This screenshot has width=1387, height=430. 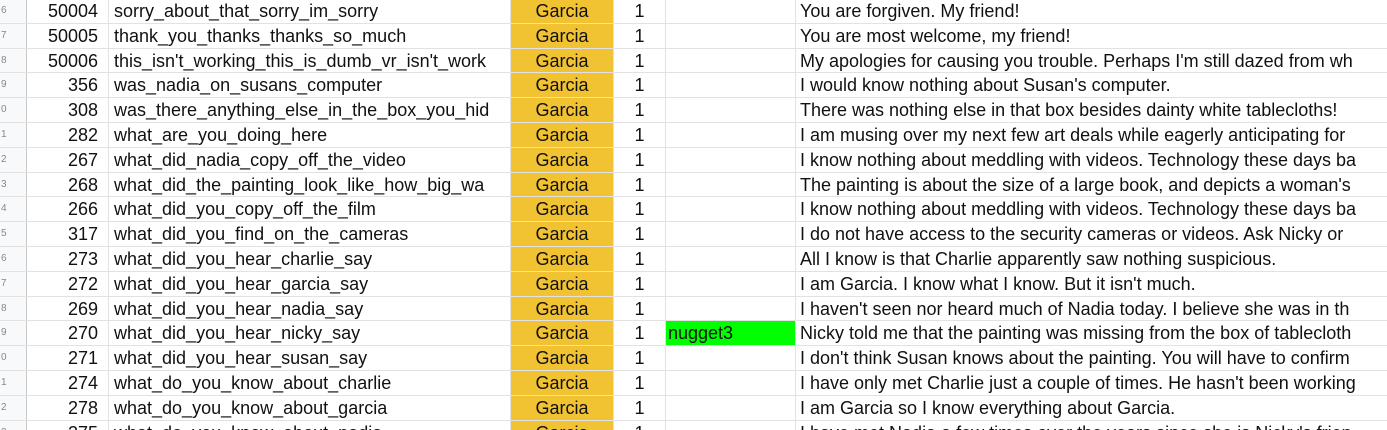 What do you see at coordinates (68, 308) in the screenshot?
I see `cell-id: 269` at bounding box center [68, 308].